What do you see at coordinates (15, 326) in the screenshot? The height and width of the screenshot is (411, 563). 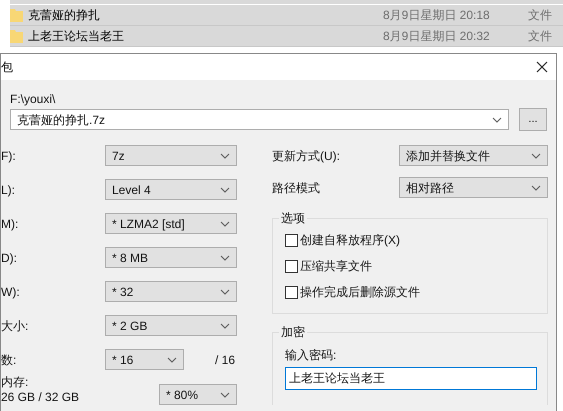 I see `field-label: 大小:` at bounding box center [15, 326].